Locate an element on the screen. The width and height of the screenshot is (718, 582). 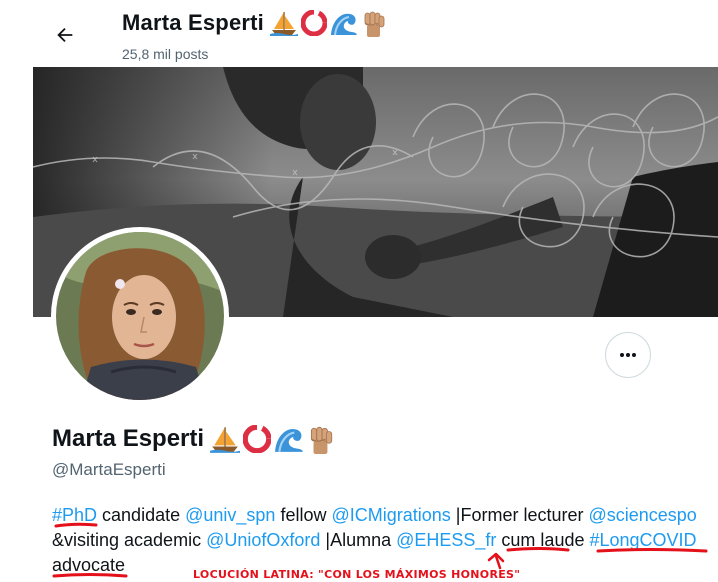
bio-hashtag-phd: #PhD is located at coordinates (74, 515).